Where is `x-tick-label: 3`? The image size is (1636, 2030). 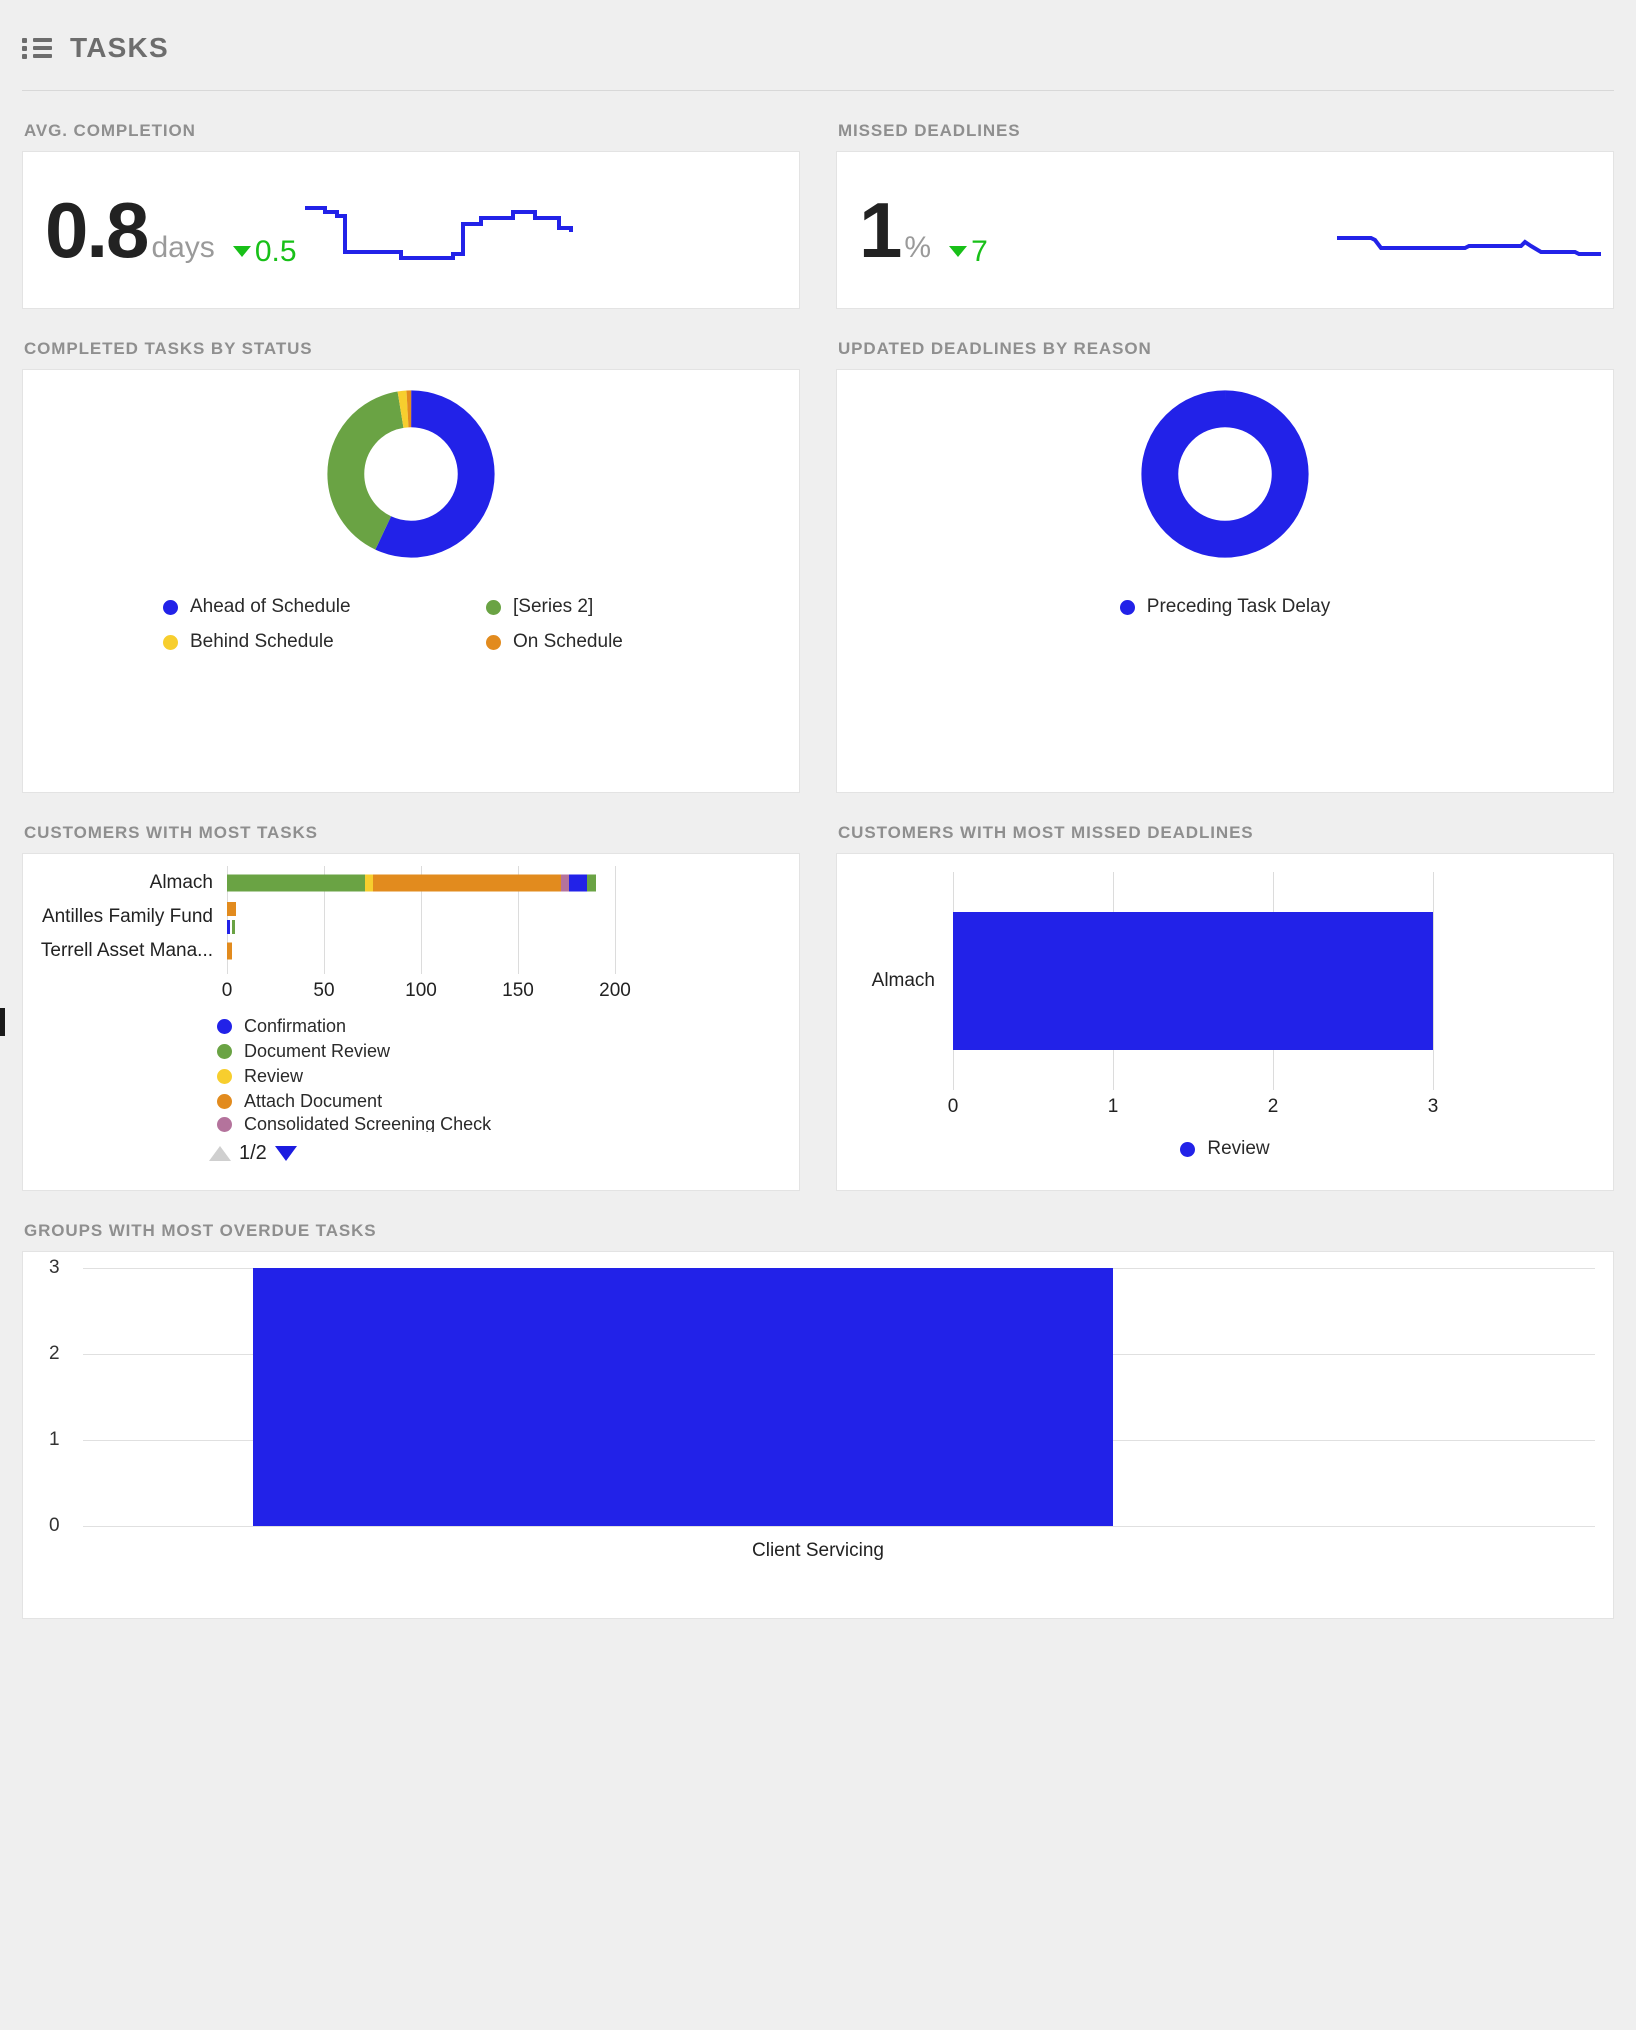 x-tick-label: 3 is located at coordinates (1433, 1106).